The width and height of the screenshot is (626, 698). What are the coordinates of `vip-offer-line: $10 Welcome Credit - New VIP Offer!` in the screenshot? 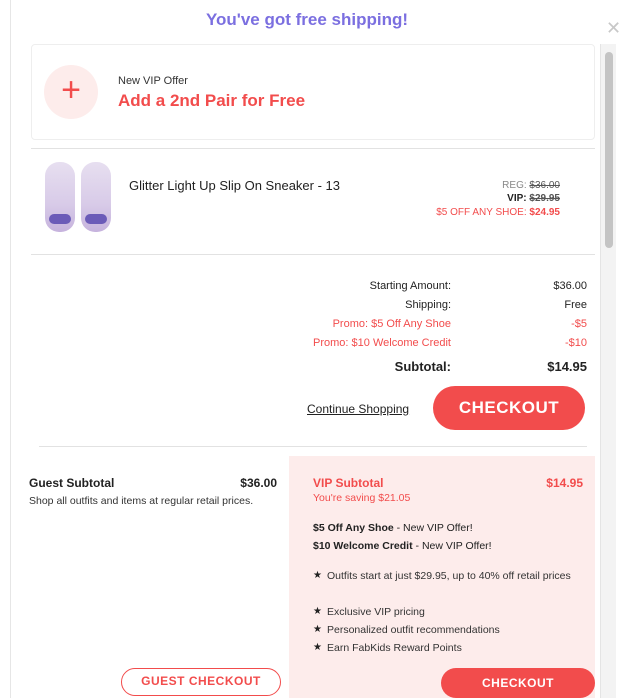 It's located at (402, 546).